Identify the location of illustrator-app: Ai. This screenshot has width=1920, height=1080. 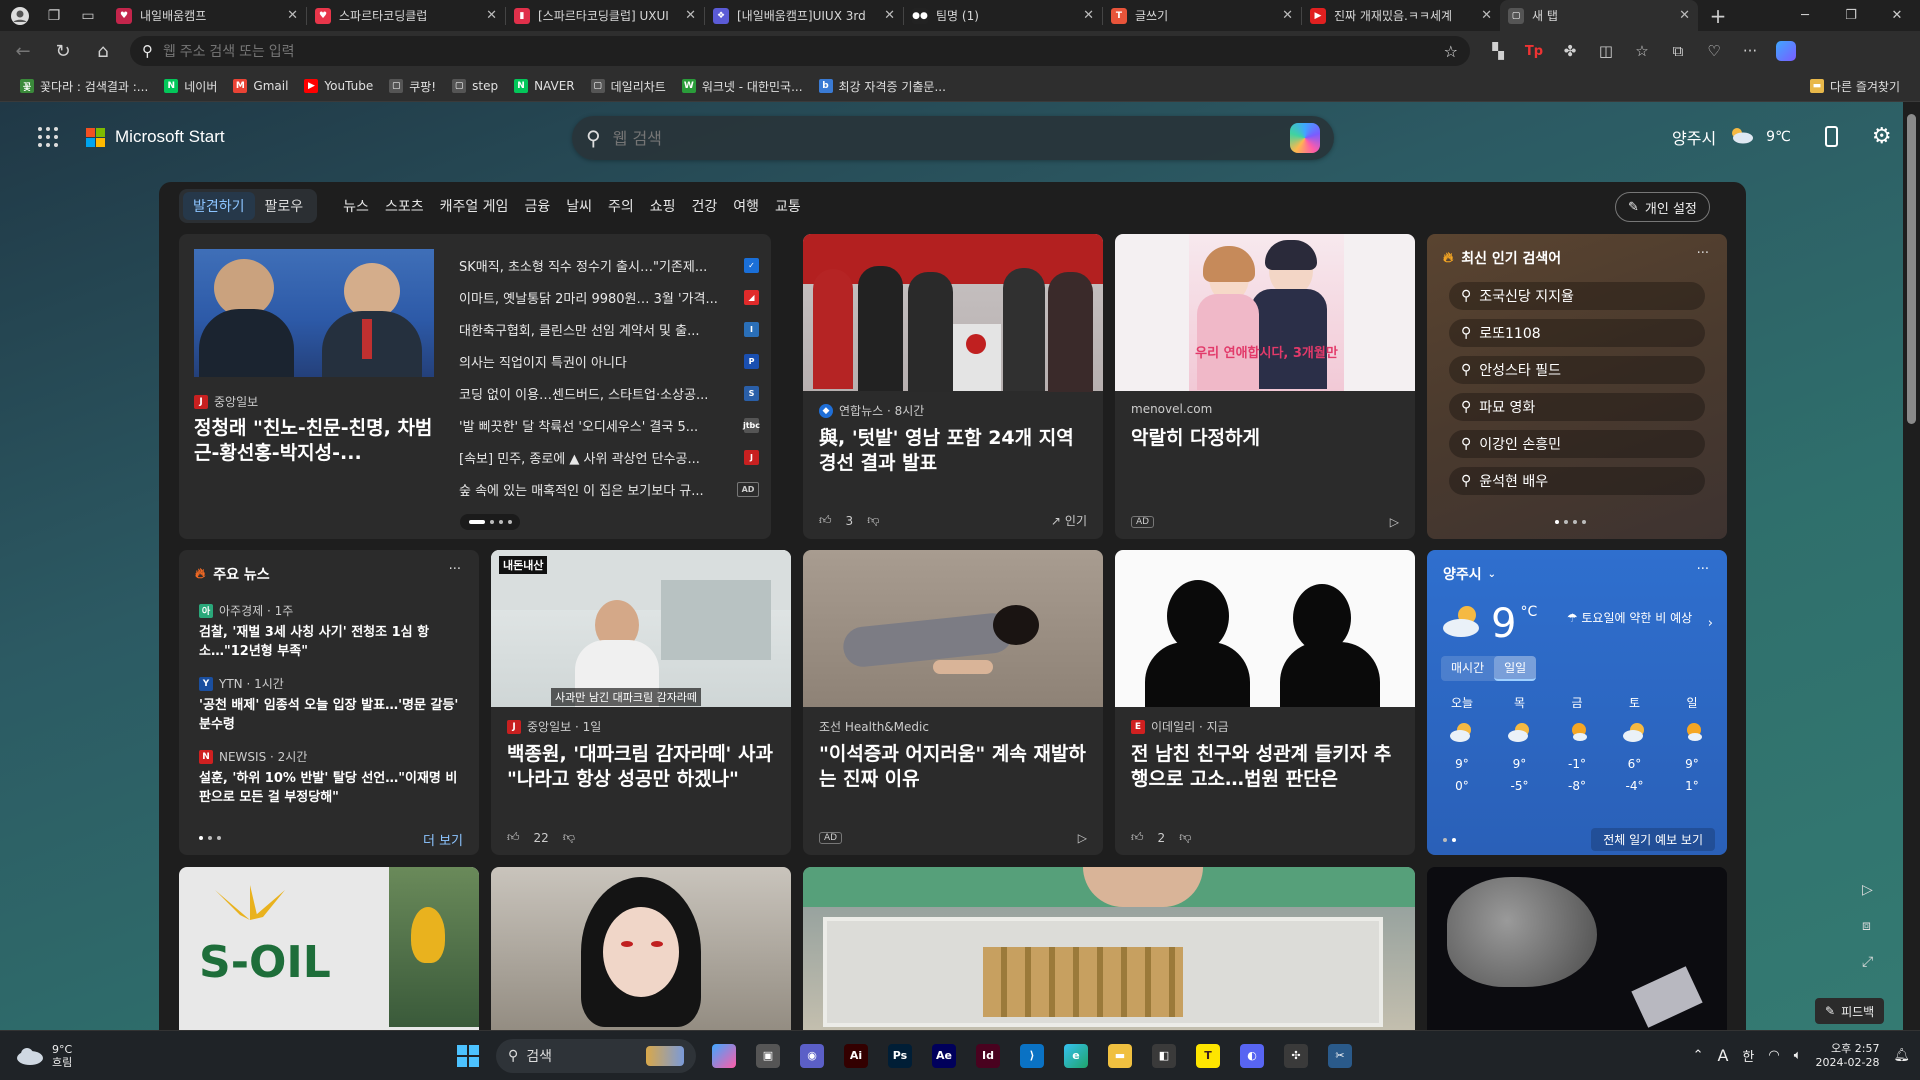
(856, 1056).